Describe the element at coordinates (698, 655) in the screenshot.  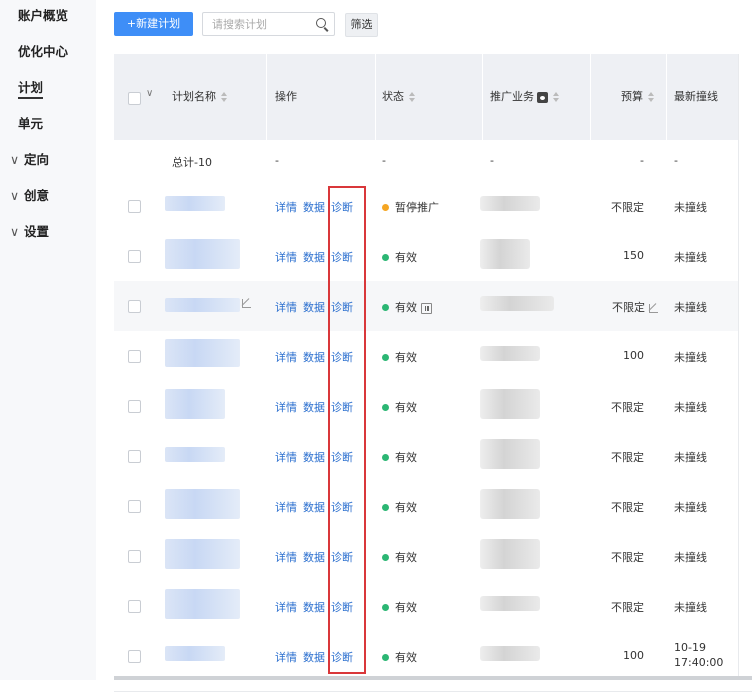
I see `latest-value: 10-19 17:40:00` at that location.